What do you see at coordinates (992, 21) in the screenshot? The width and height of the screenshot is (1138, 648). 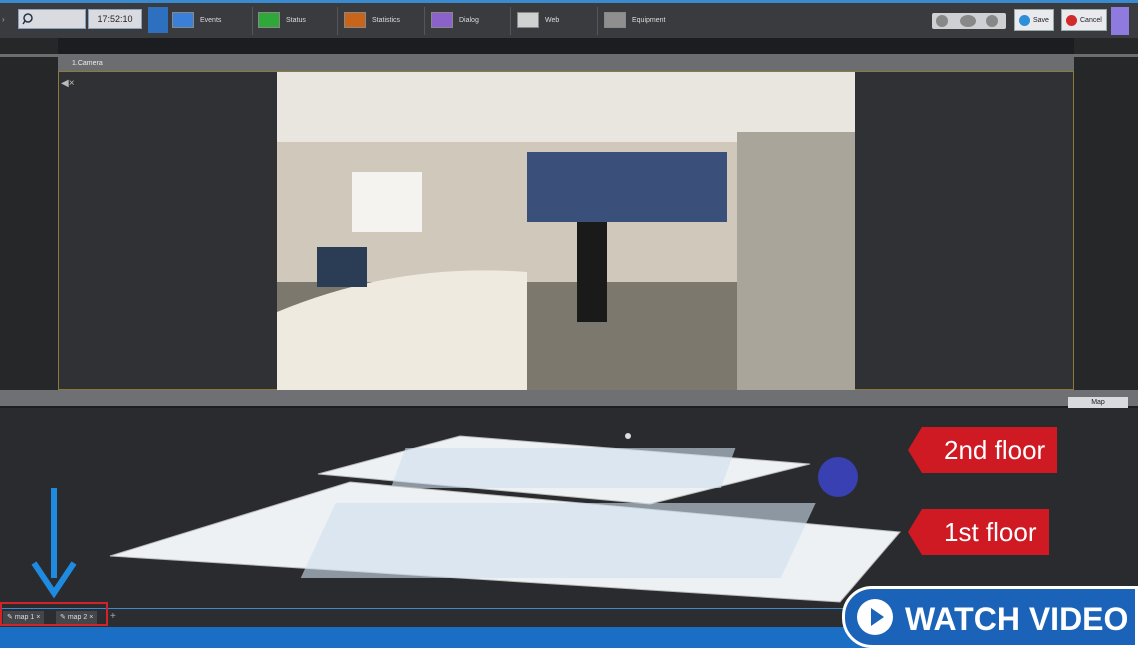 I see `view-mode-3-icon` at bounding box center [992, 21].